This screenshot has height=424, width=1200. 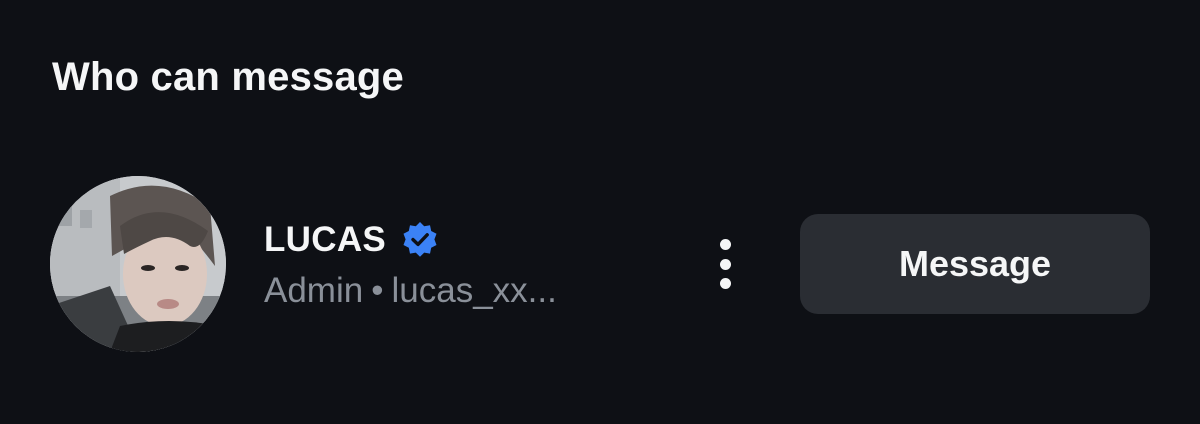 What do you see at coordinates (975, 264) in the screenshot?
I see `message-button: Message` at bounding box center [975, 264].